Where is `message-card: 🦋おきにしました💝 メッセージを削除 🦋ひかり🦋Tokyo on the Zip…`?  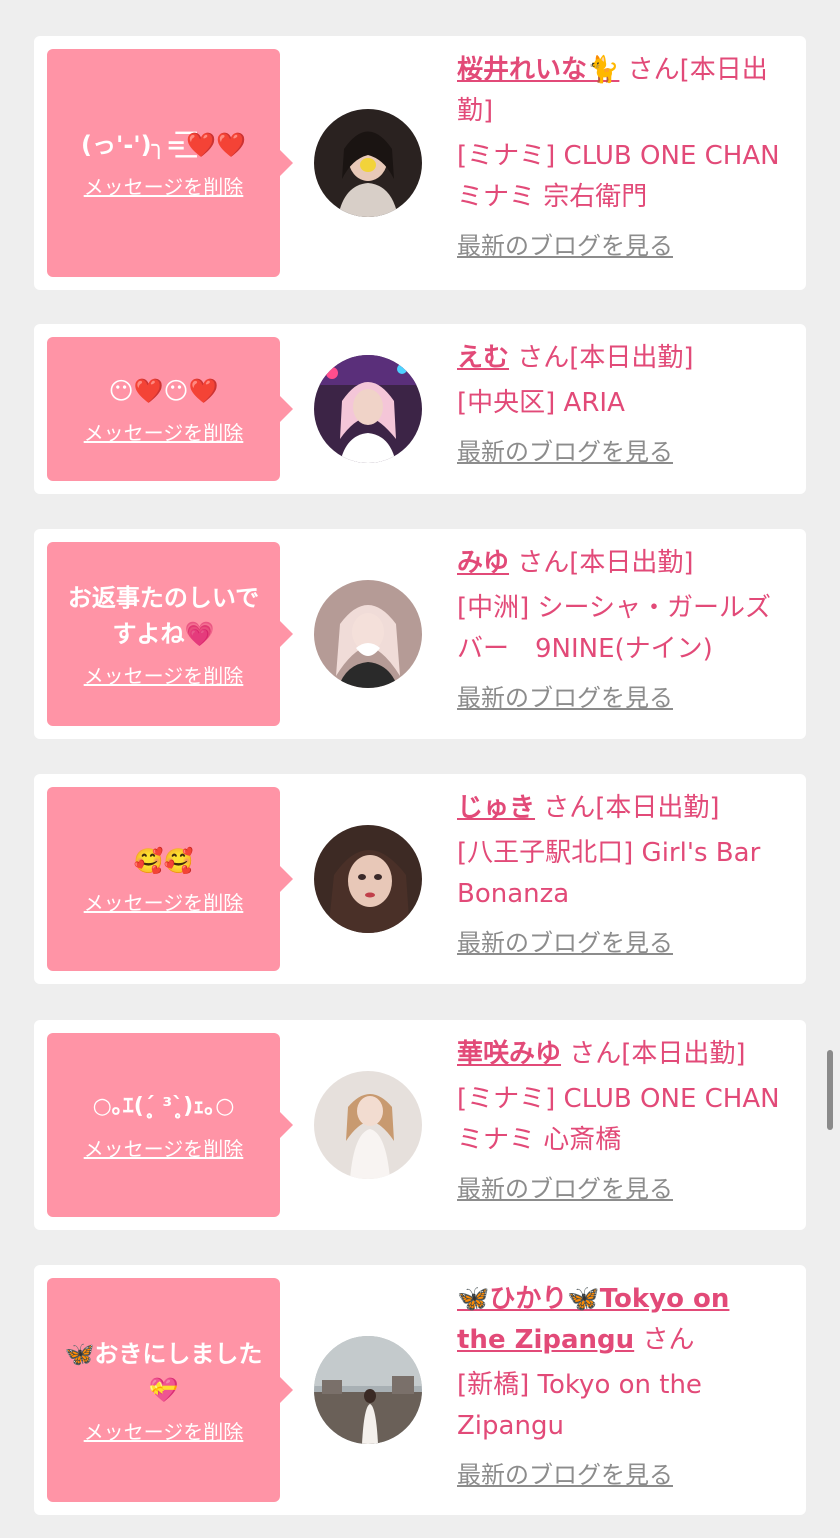
message-card: 🦋おきにしました💝 メッセージを削除 🦋ひかり🦋Tokyo on the Zip… is located at coordinates (420, 1390).